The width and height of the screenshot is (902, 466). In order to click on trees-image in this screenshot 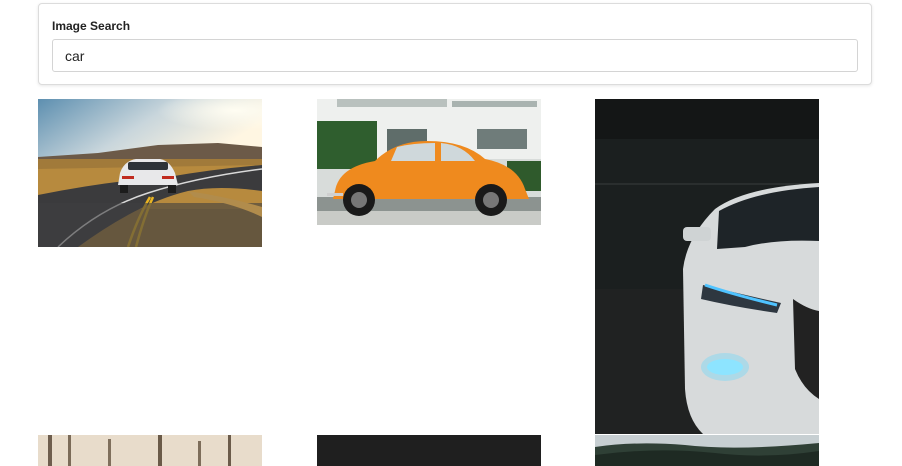, I will do `click(707, 450)`.